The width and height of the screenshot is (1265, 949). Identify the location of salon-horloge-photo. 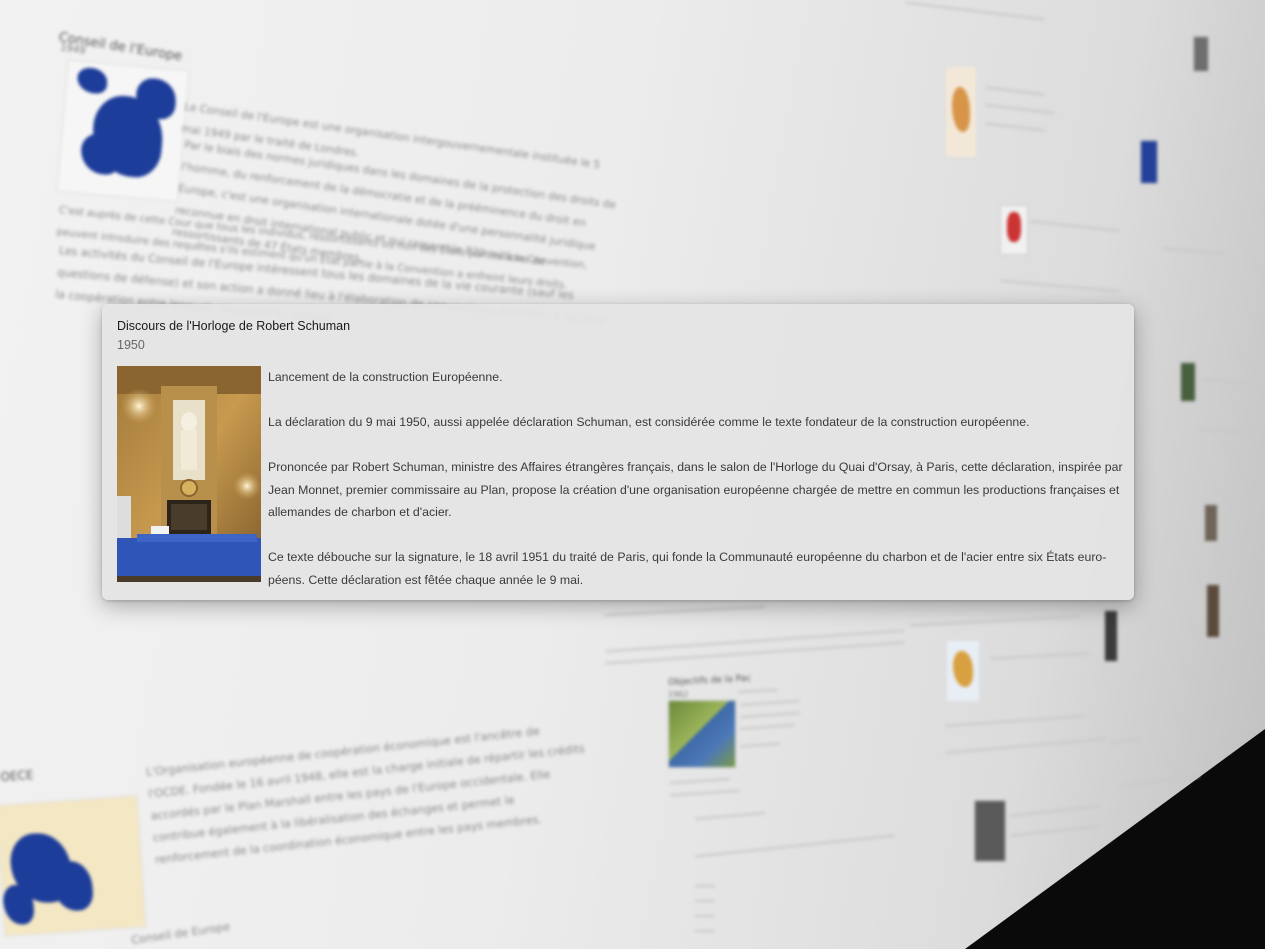
(189, 474).